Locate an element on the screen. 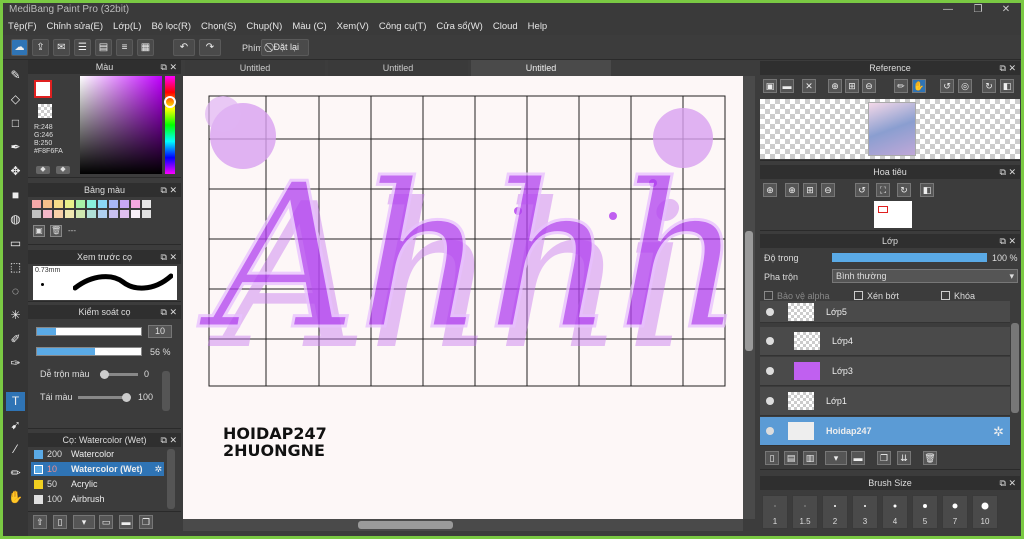  hue-slider is located at coordinates (170, 125).